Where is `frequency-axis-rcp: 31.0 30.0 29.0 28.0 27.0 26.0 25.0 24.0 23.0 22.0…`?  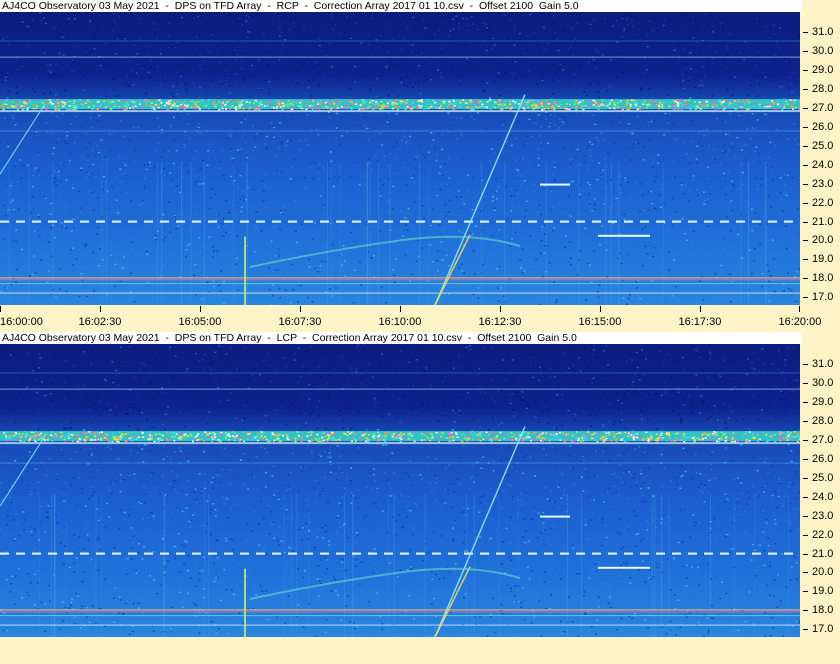 frequency-axis-rcp: 31.0 30.0 29.0 28.0 27.0 26.0 25.0 24.0 23.0 22.0… is located at coordinates (820, 158).